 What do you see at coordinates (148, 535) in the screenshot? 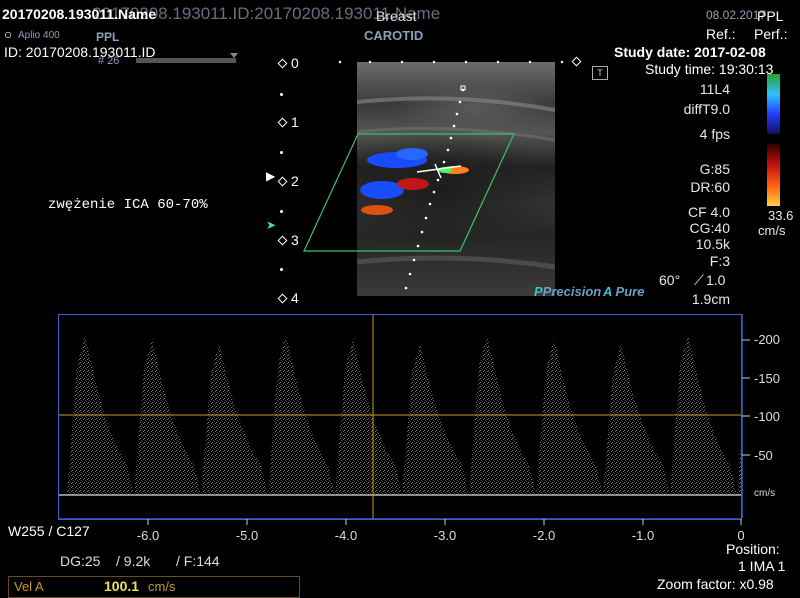
I see `x-tick-label: -6.0` at bounding box center [148, 535].